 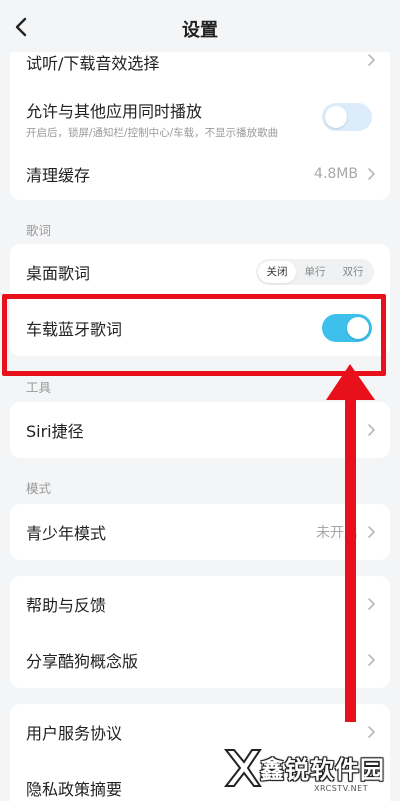 I want to click on annotation-arrow-icon, so click(x=350, y=543).